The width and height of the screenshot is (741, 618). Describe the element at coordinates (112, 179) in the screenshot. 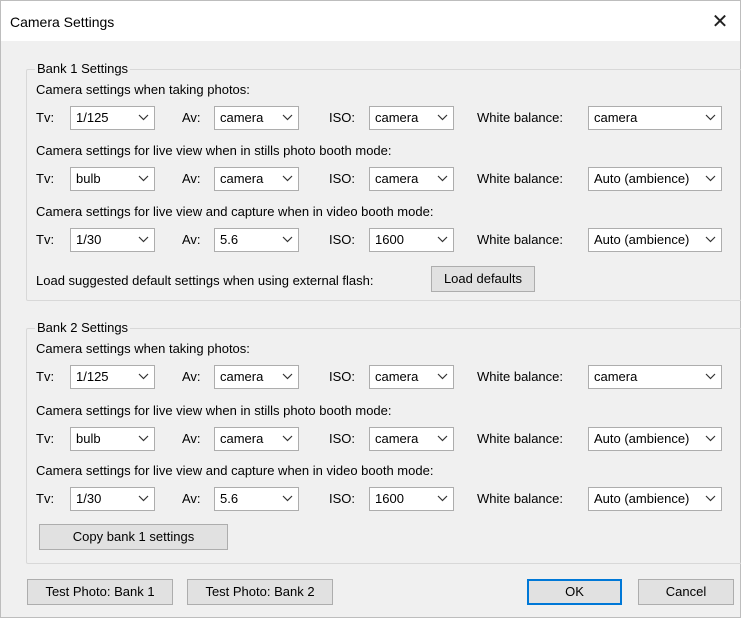

I see `bank-1-row-2-tv-select: bulb` at that location.